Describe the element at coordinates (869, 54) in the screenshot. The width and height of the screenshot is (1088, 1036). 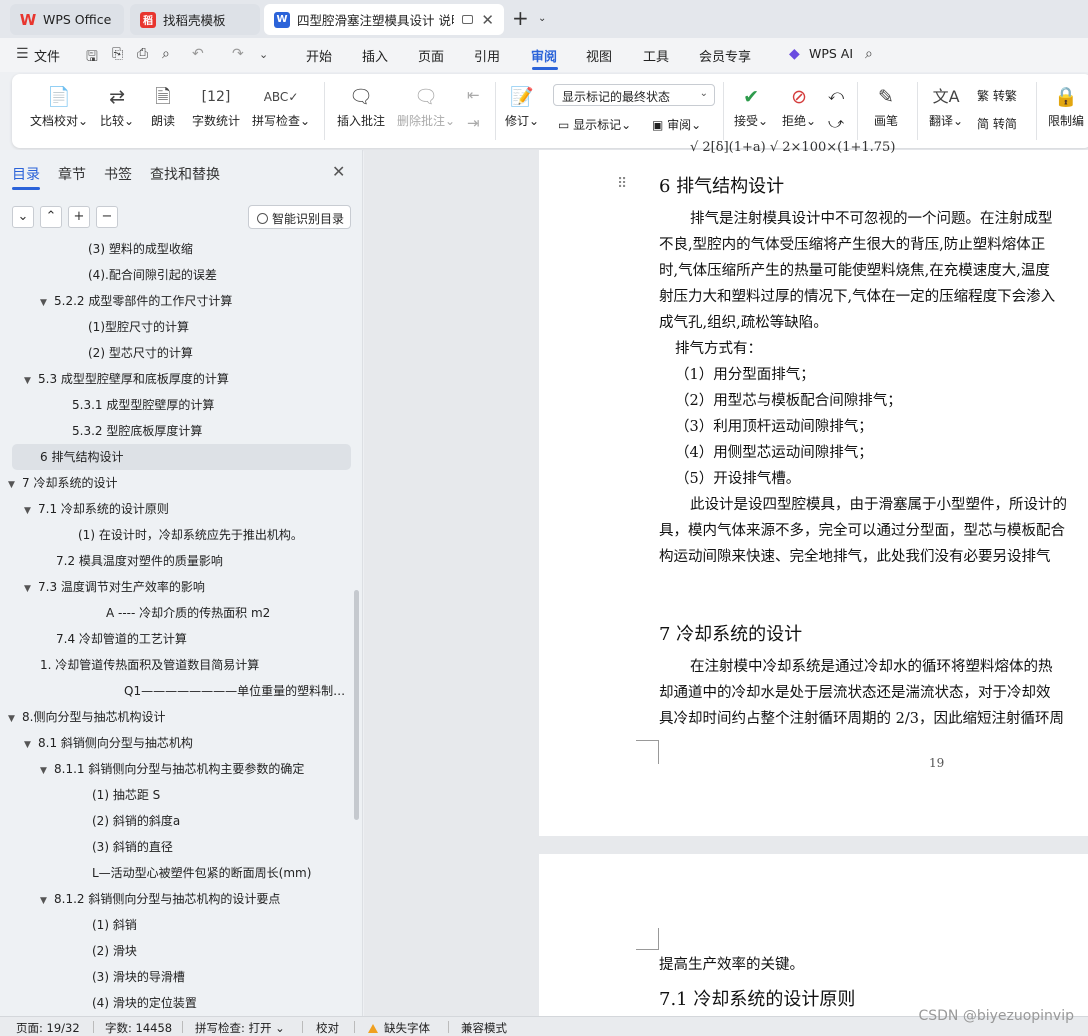
I see `search-icon: ⌕` at that location.